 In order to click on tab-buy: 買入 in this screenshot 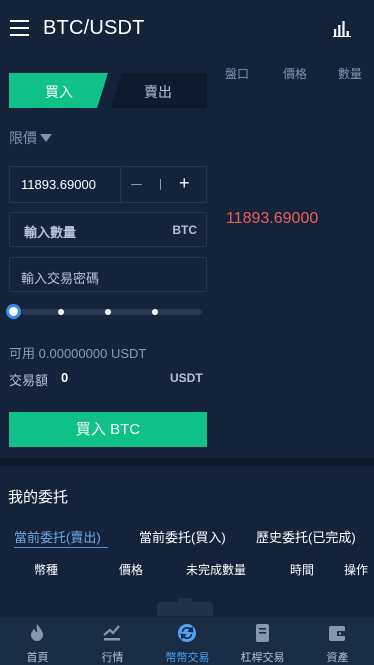, I will do `click(58, 90)`.